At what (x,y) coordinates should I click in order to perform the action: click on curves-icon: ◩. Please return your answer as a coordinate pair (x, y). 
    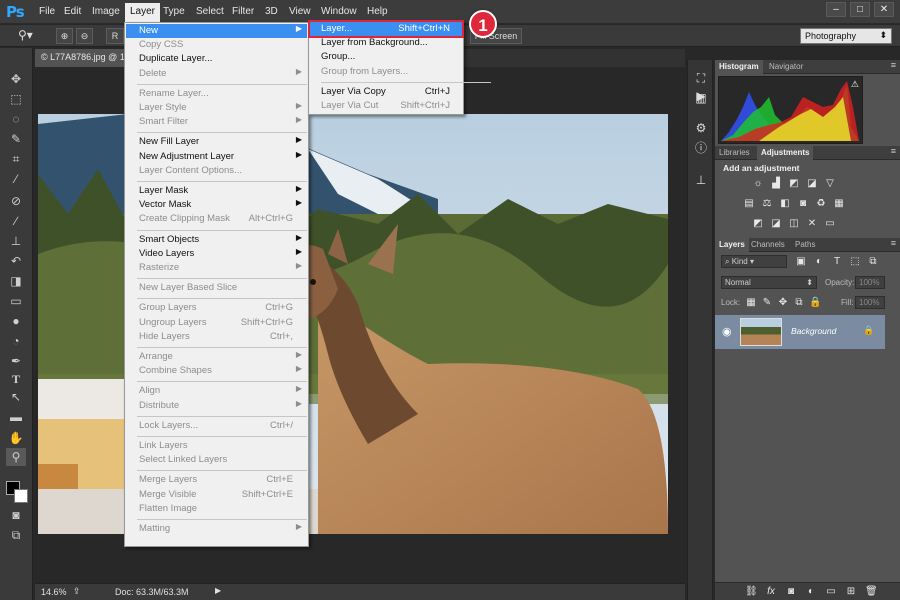
    Looking at the image, I should click on (794, 183).